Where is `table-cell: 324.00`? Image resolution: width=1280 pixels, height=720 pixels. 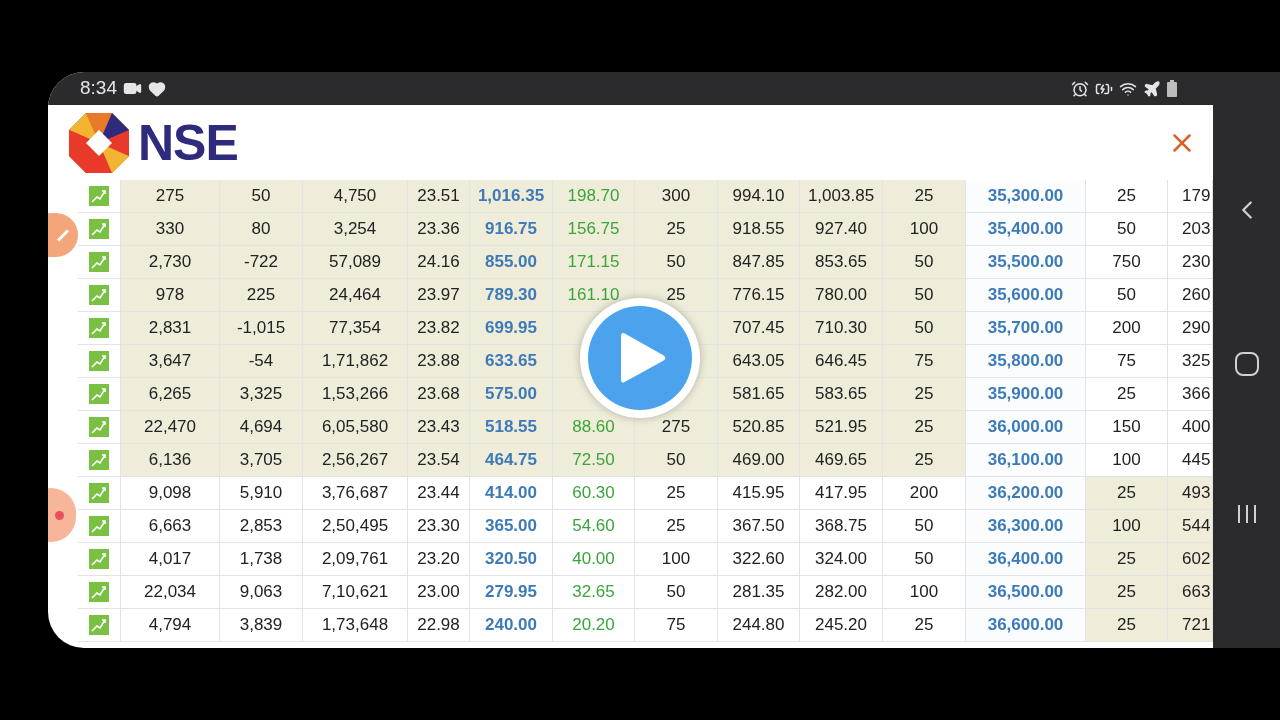 table-cell: 324.00 is located at coordinates (841, 559).